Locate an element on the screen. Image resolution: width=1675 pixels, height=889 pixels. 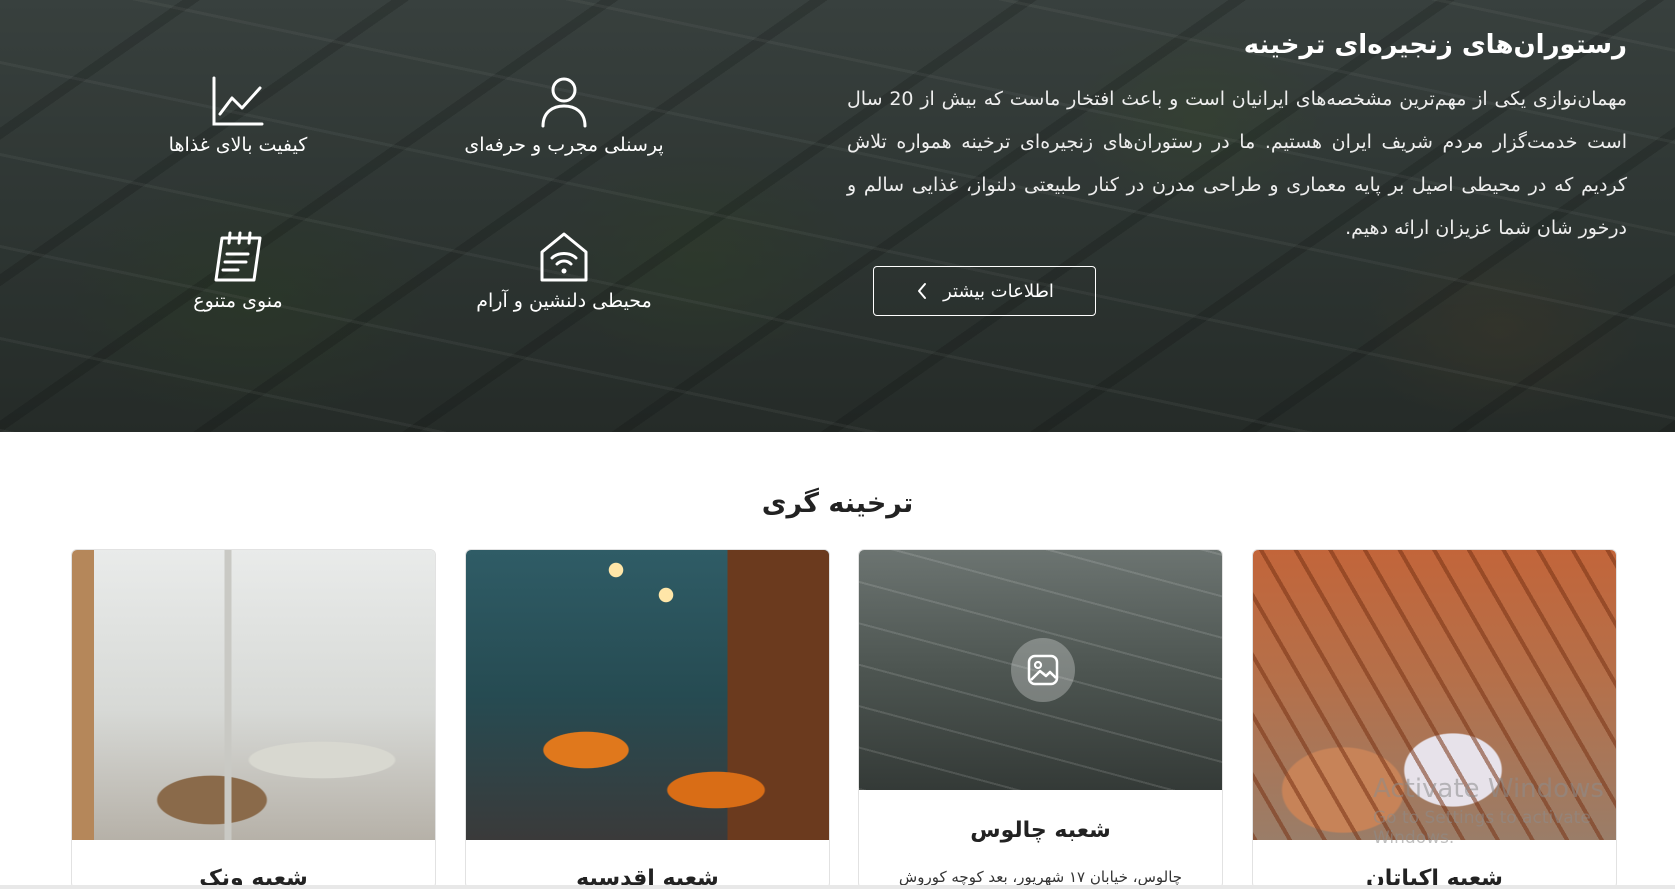
feature-label: پرسنلی مجرب و حرفه‌ای is located at coordinates (564, 145).